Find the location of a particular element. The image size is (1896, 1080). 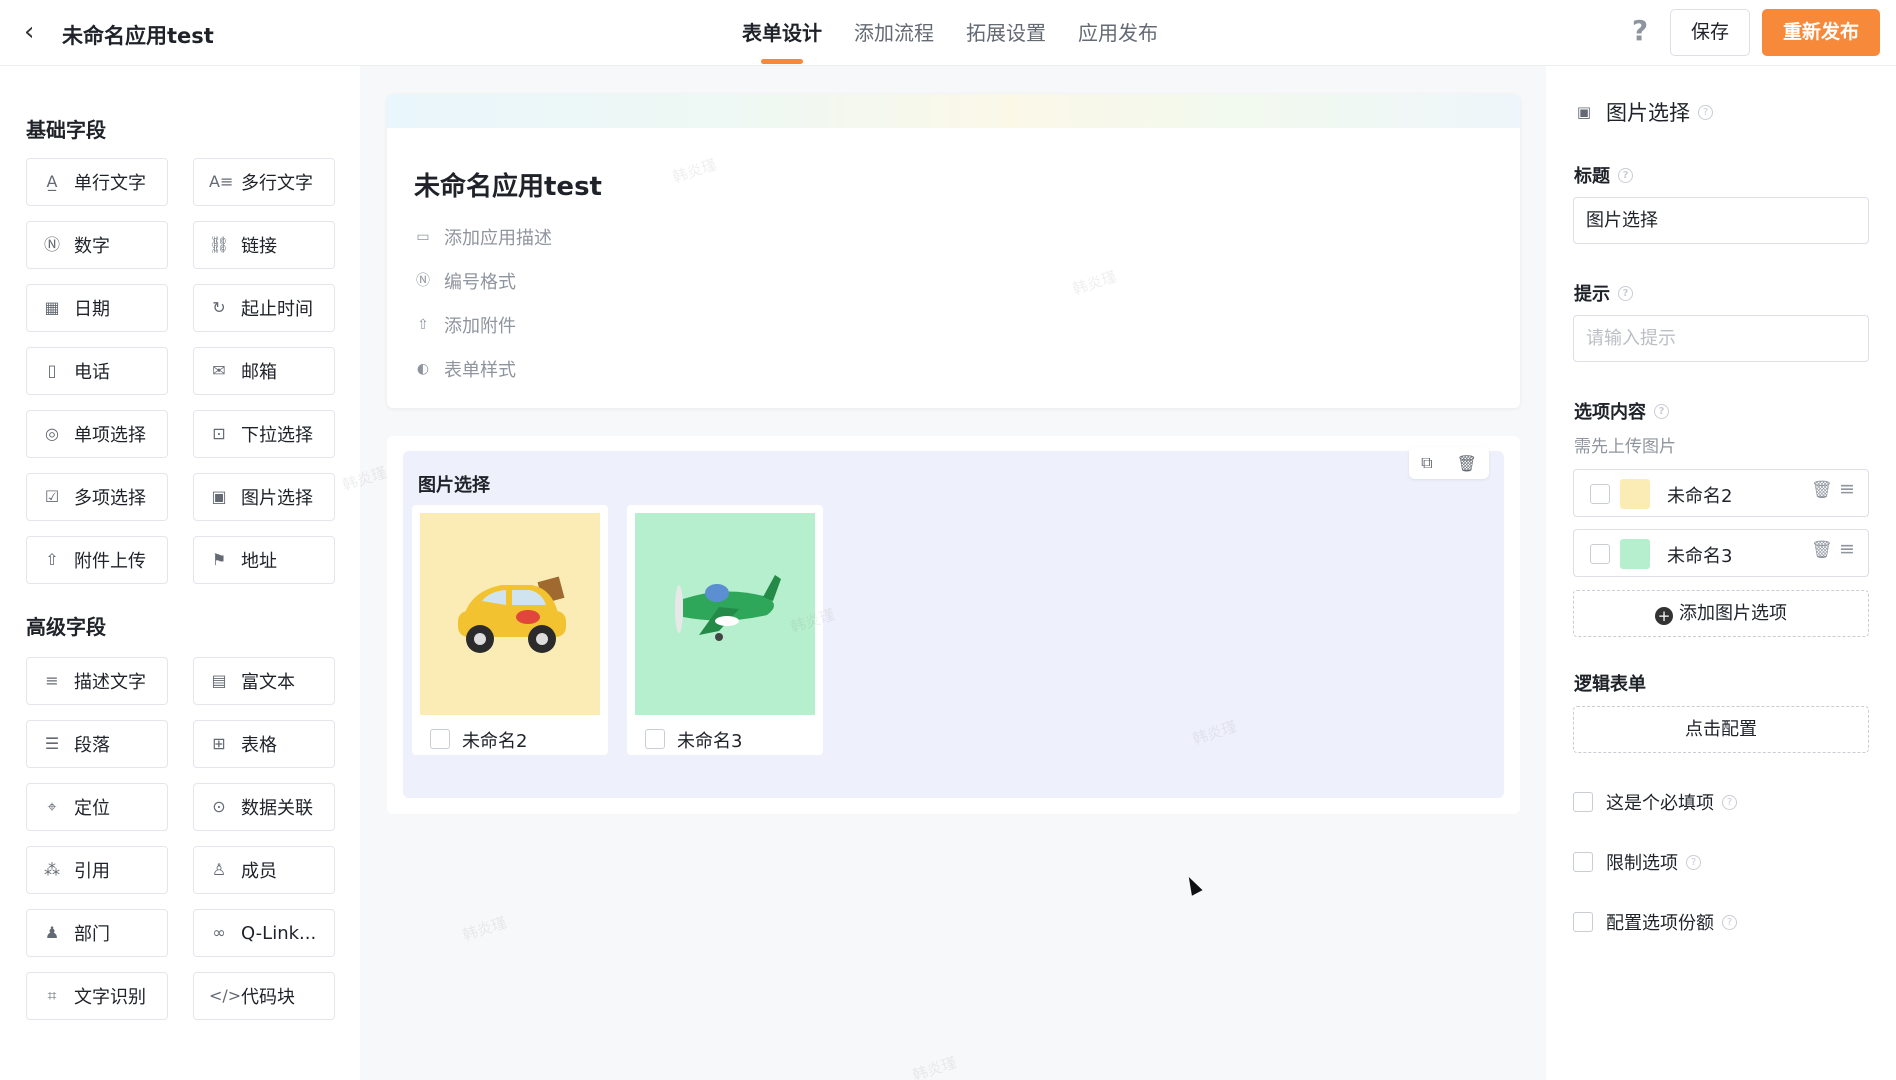

properties-header: ▣ 图片选择? is located at coordinates (1643, 112).